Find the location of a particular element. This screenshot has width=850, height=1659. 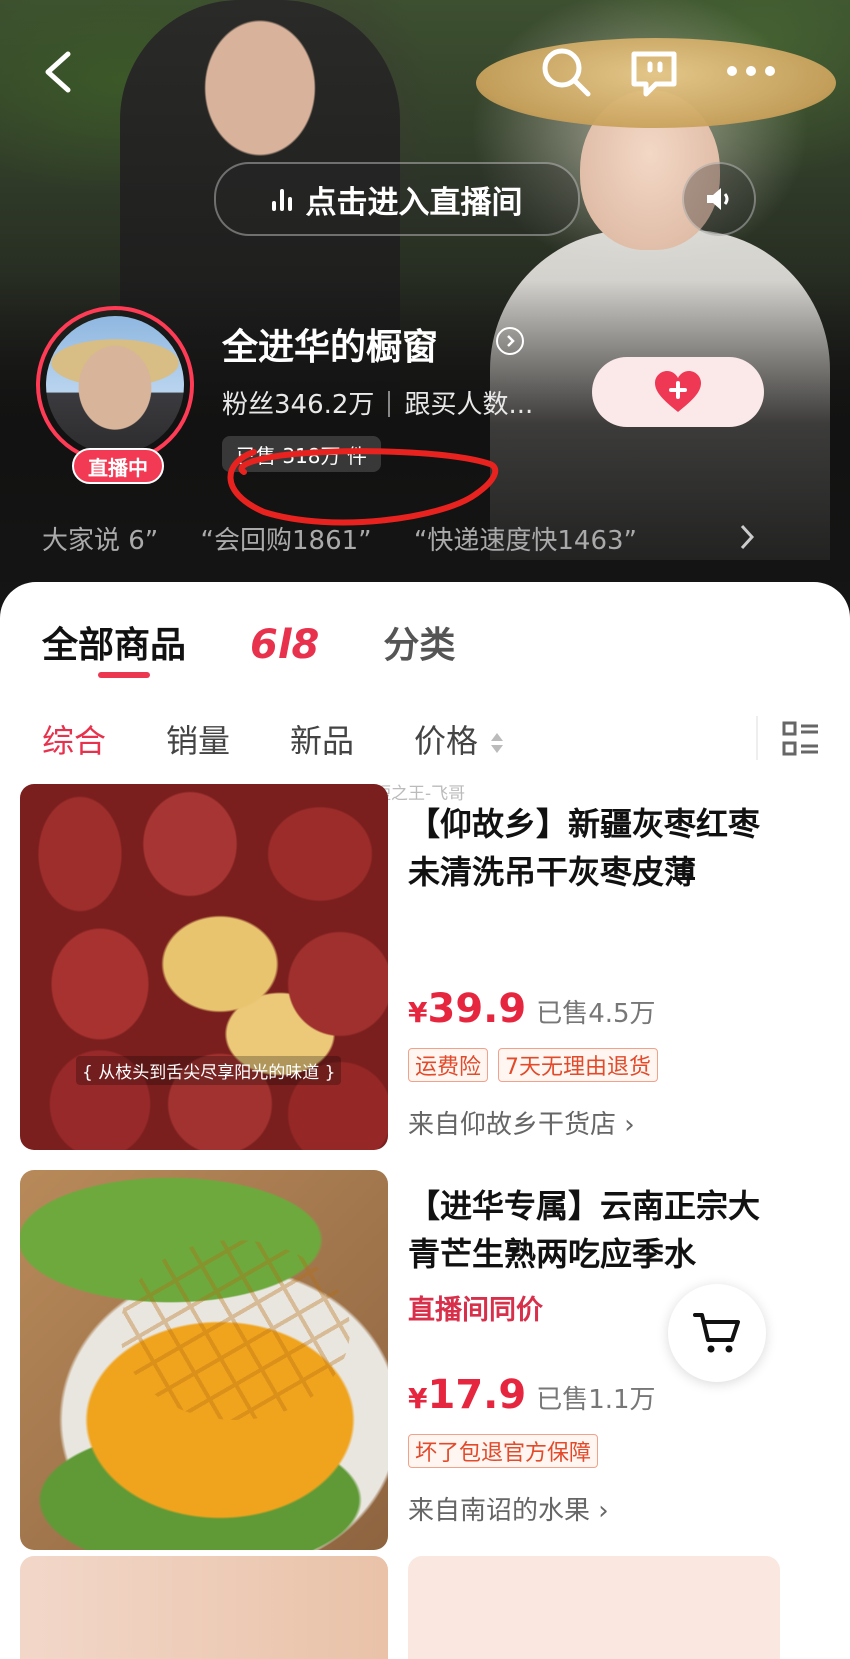

product-info-next is located at coordinates (594, 1607).